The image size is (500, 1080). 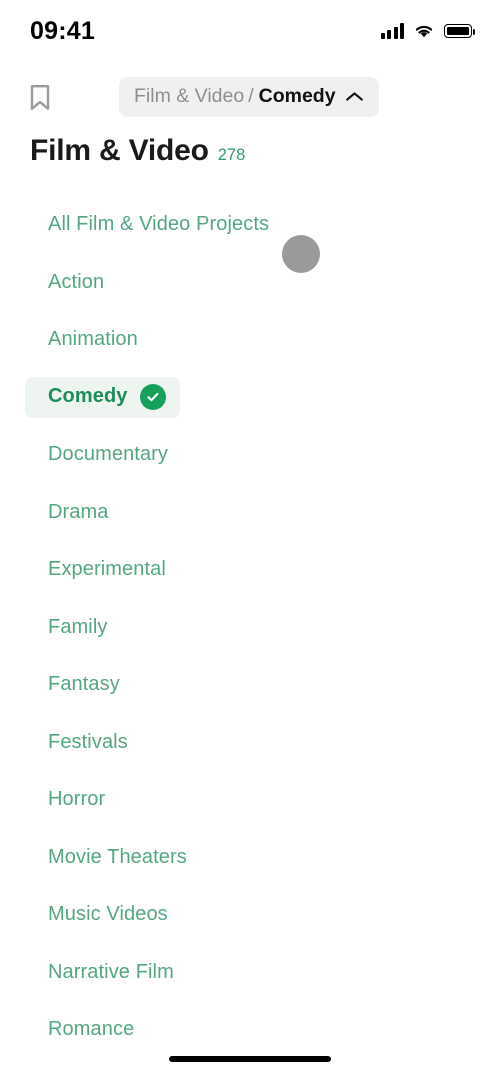 What do you see at coordinates (159, 224) in the screenshot?
I see `category-label: All Film & Video Projects` at bounding box center [159, 224].